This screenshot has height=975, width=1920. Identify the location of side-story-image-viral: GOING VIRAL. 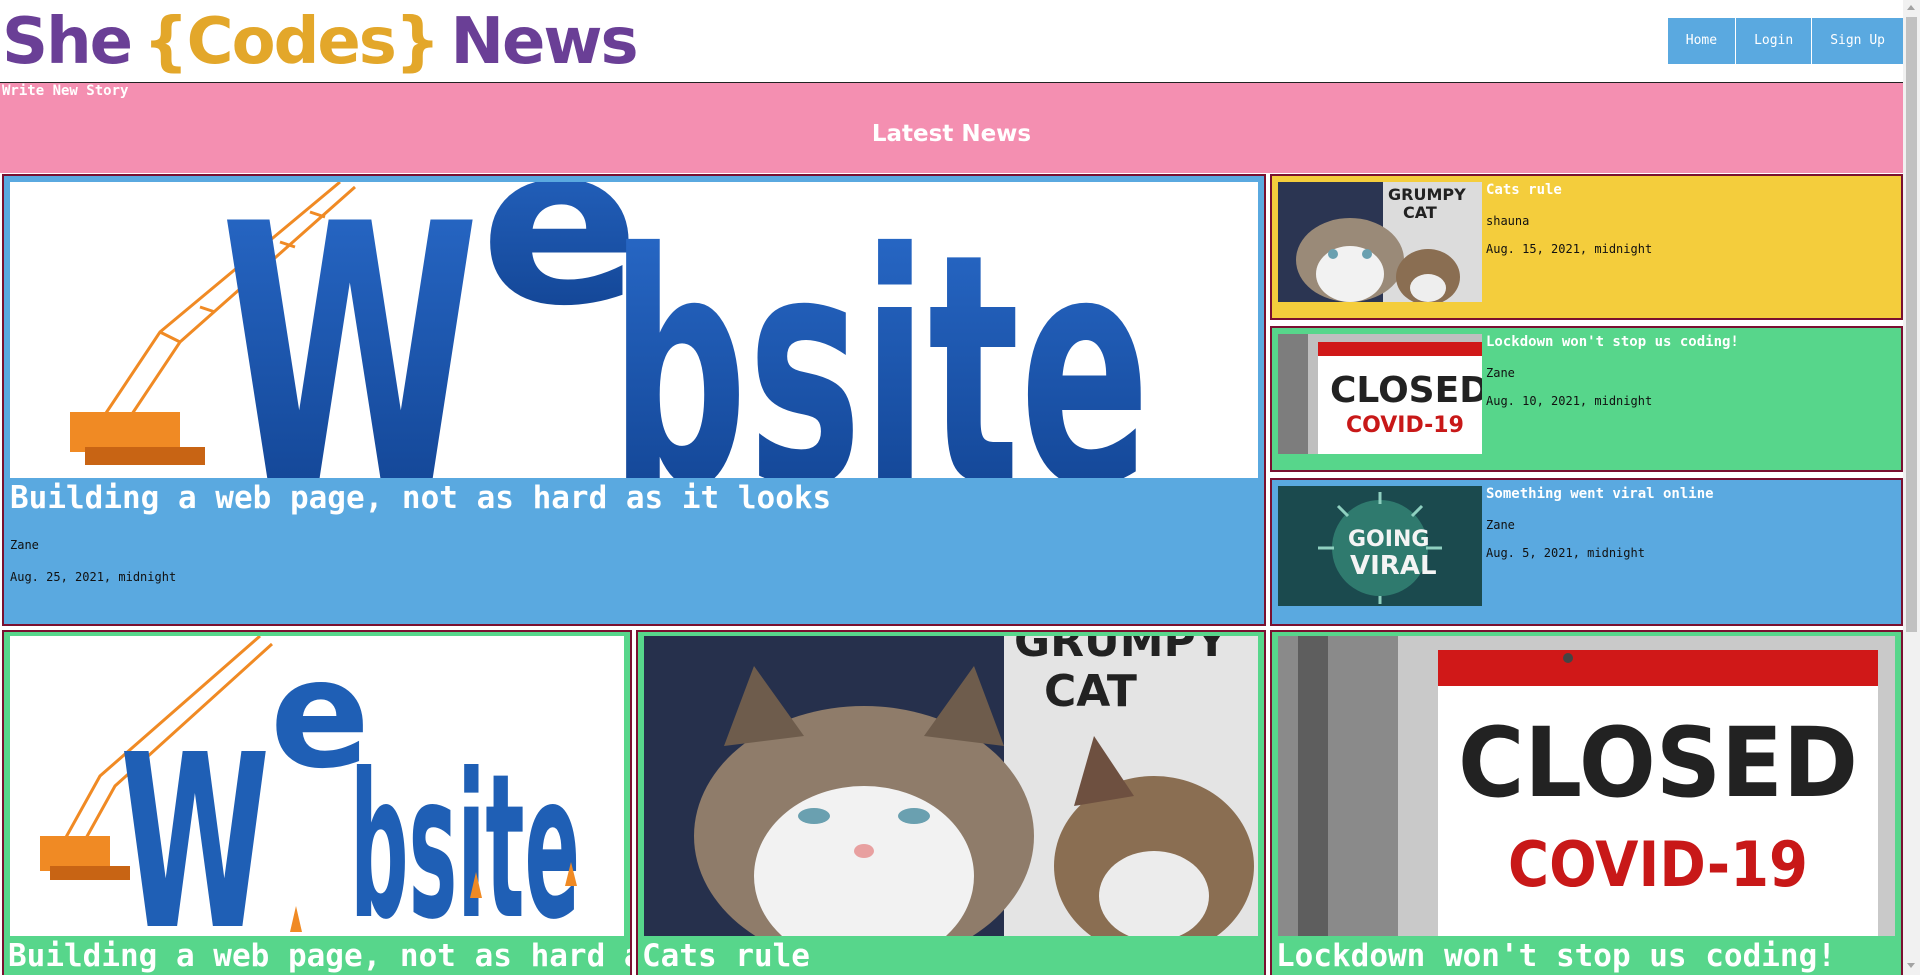
(1380, 546).